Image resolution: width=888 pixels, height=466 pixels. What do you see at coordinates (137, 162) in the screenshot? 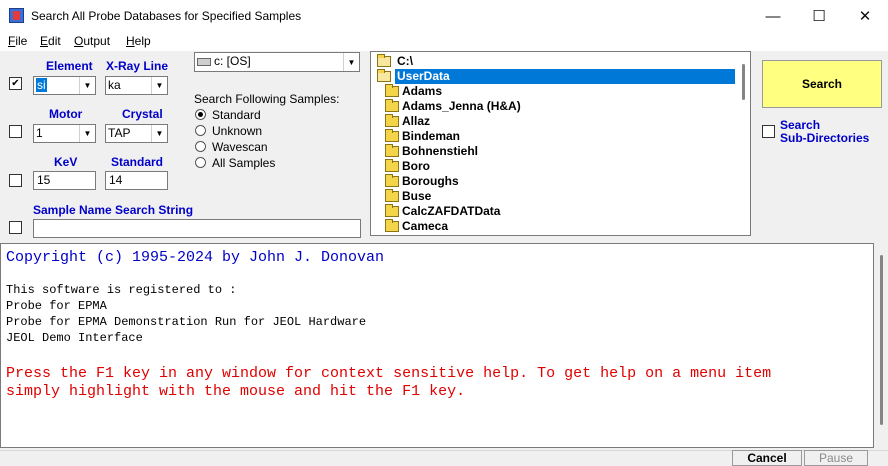
I see `standard-label: Standard` at bounding box center [137, 162].